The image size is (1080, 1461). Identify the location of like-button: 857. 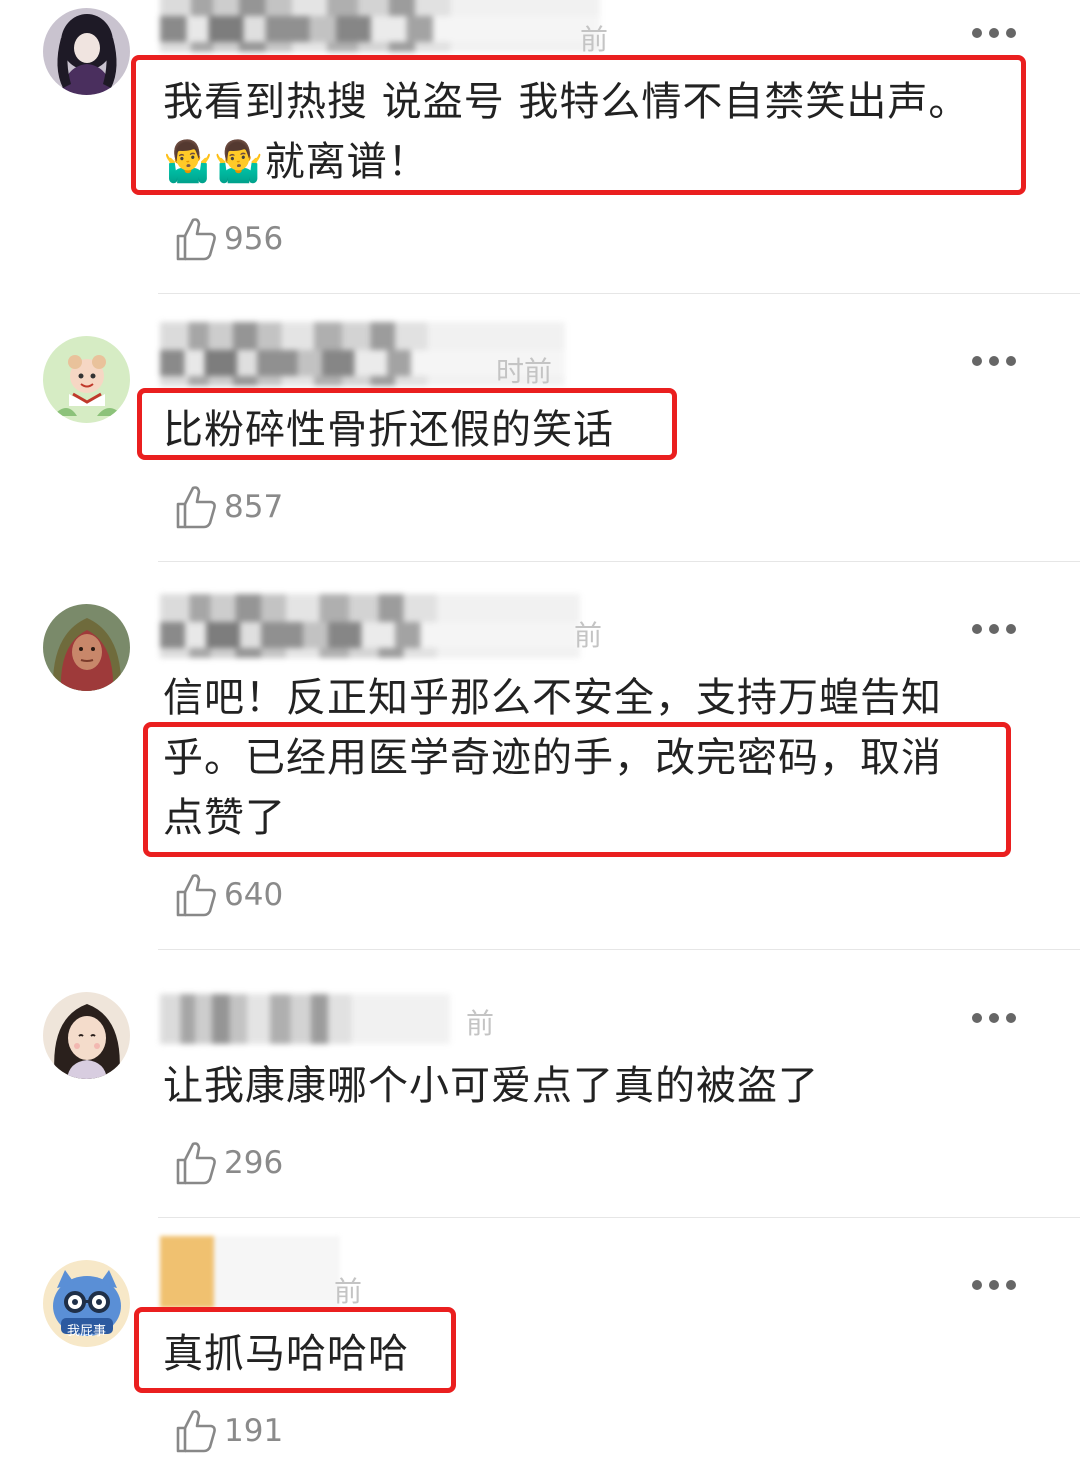
(228, 507).